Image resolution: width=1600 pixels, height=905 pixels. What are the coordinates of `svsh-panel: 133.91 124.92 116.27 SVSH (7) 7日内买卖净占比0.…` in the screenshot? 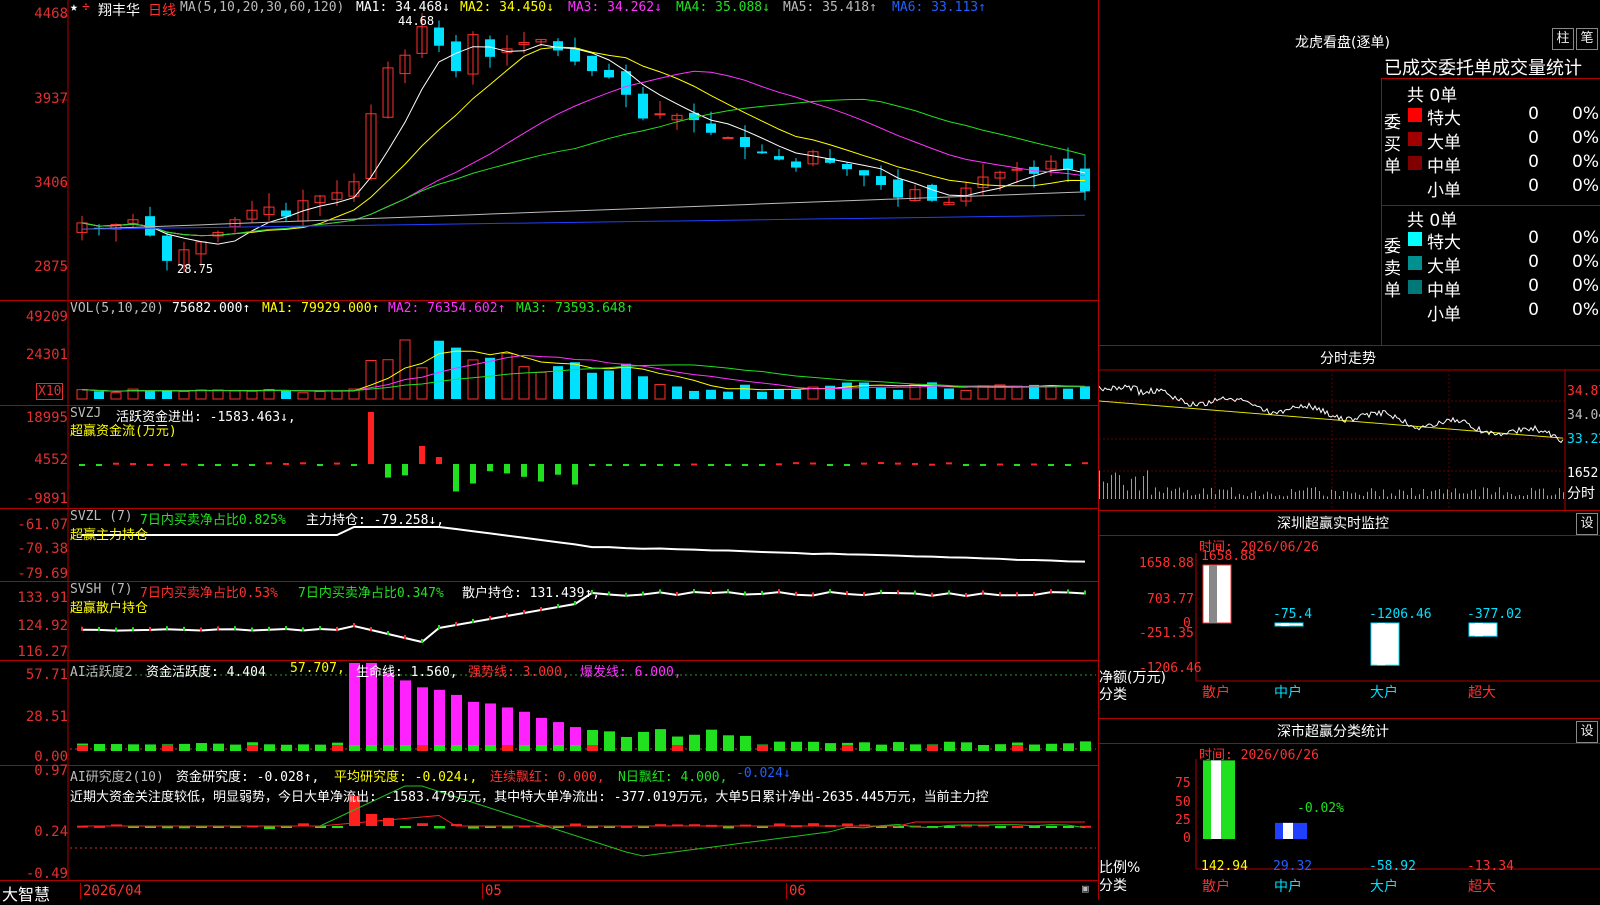 It's located at (549, 621).